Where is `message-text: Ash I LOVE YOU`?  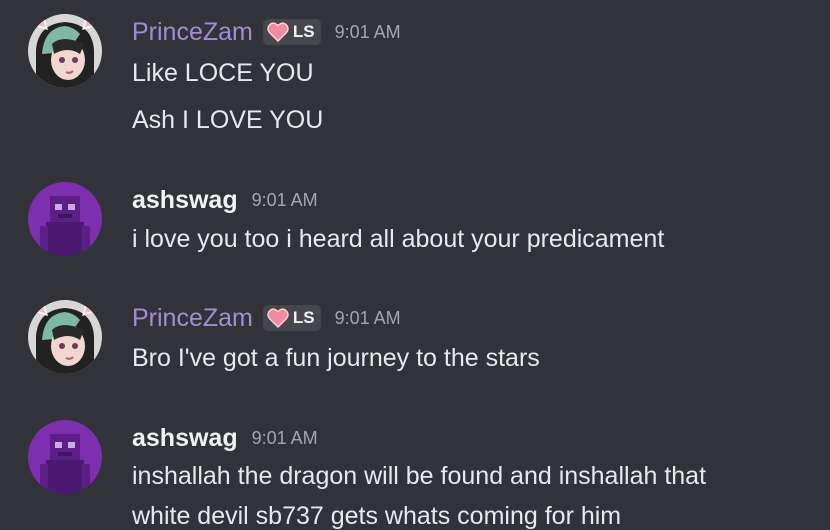 message-text: Ash I LOVE YOU is located at coordinates (228, 120).